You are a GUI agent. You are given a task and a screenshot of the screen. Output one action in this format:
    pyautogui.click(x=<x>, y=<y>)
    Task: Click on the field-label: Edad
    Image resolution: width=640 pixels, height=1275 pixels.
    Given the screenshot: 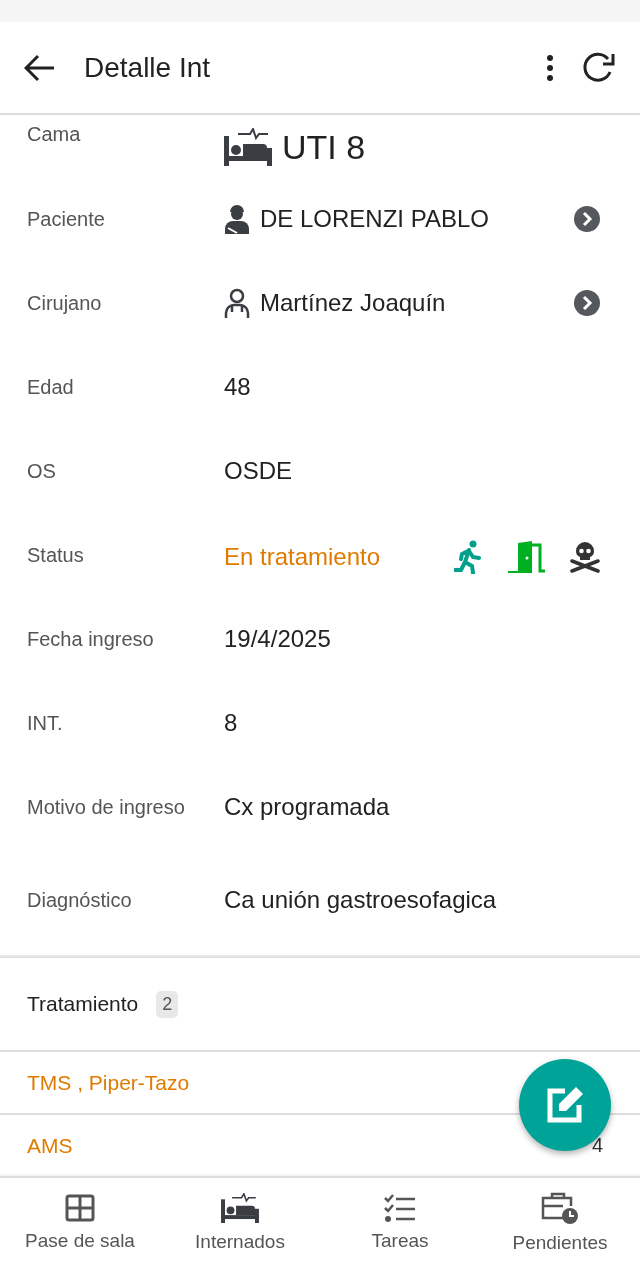 What is the action you would take?
    pyautogui.click(x=51, y=387)
    